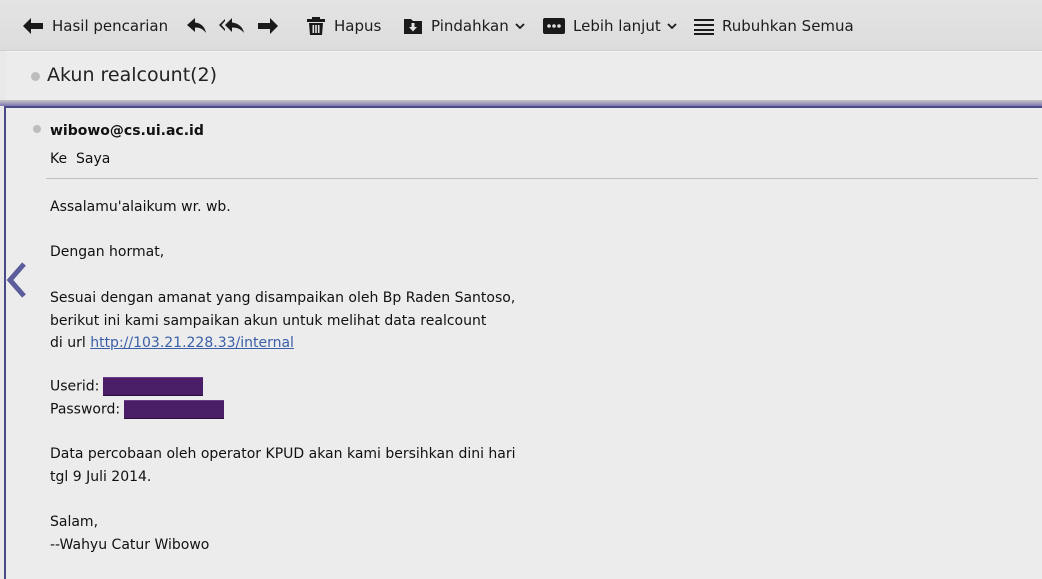 The width and height of the screenshot is (1042, 579). Describe the element at coordinates (127, 131) in the screenshot. I see `sender-address: wibowo@cs.ui.ac.id` at that location.